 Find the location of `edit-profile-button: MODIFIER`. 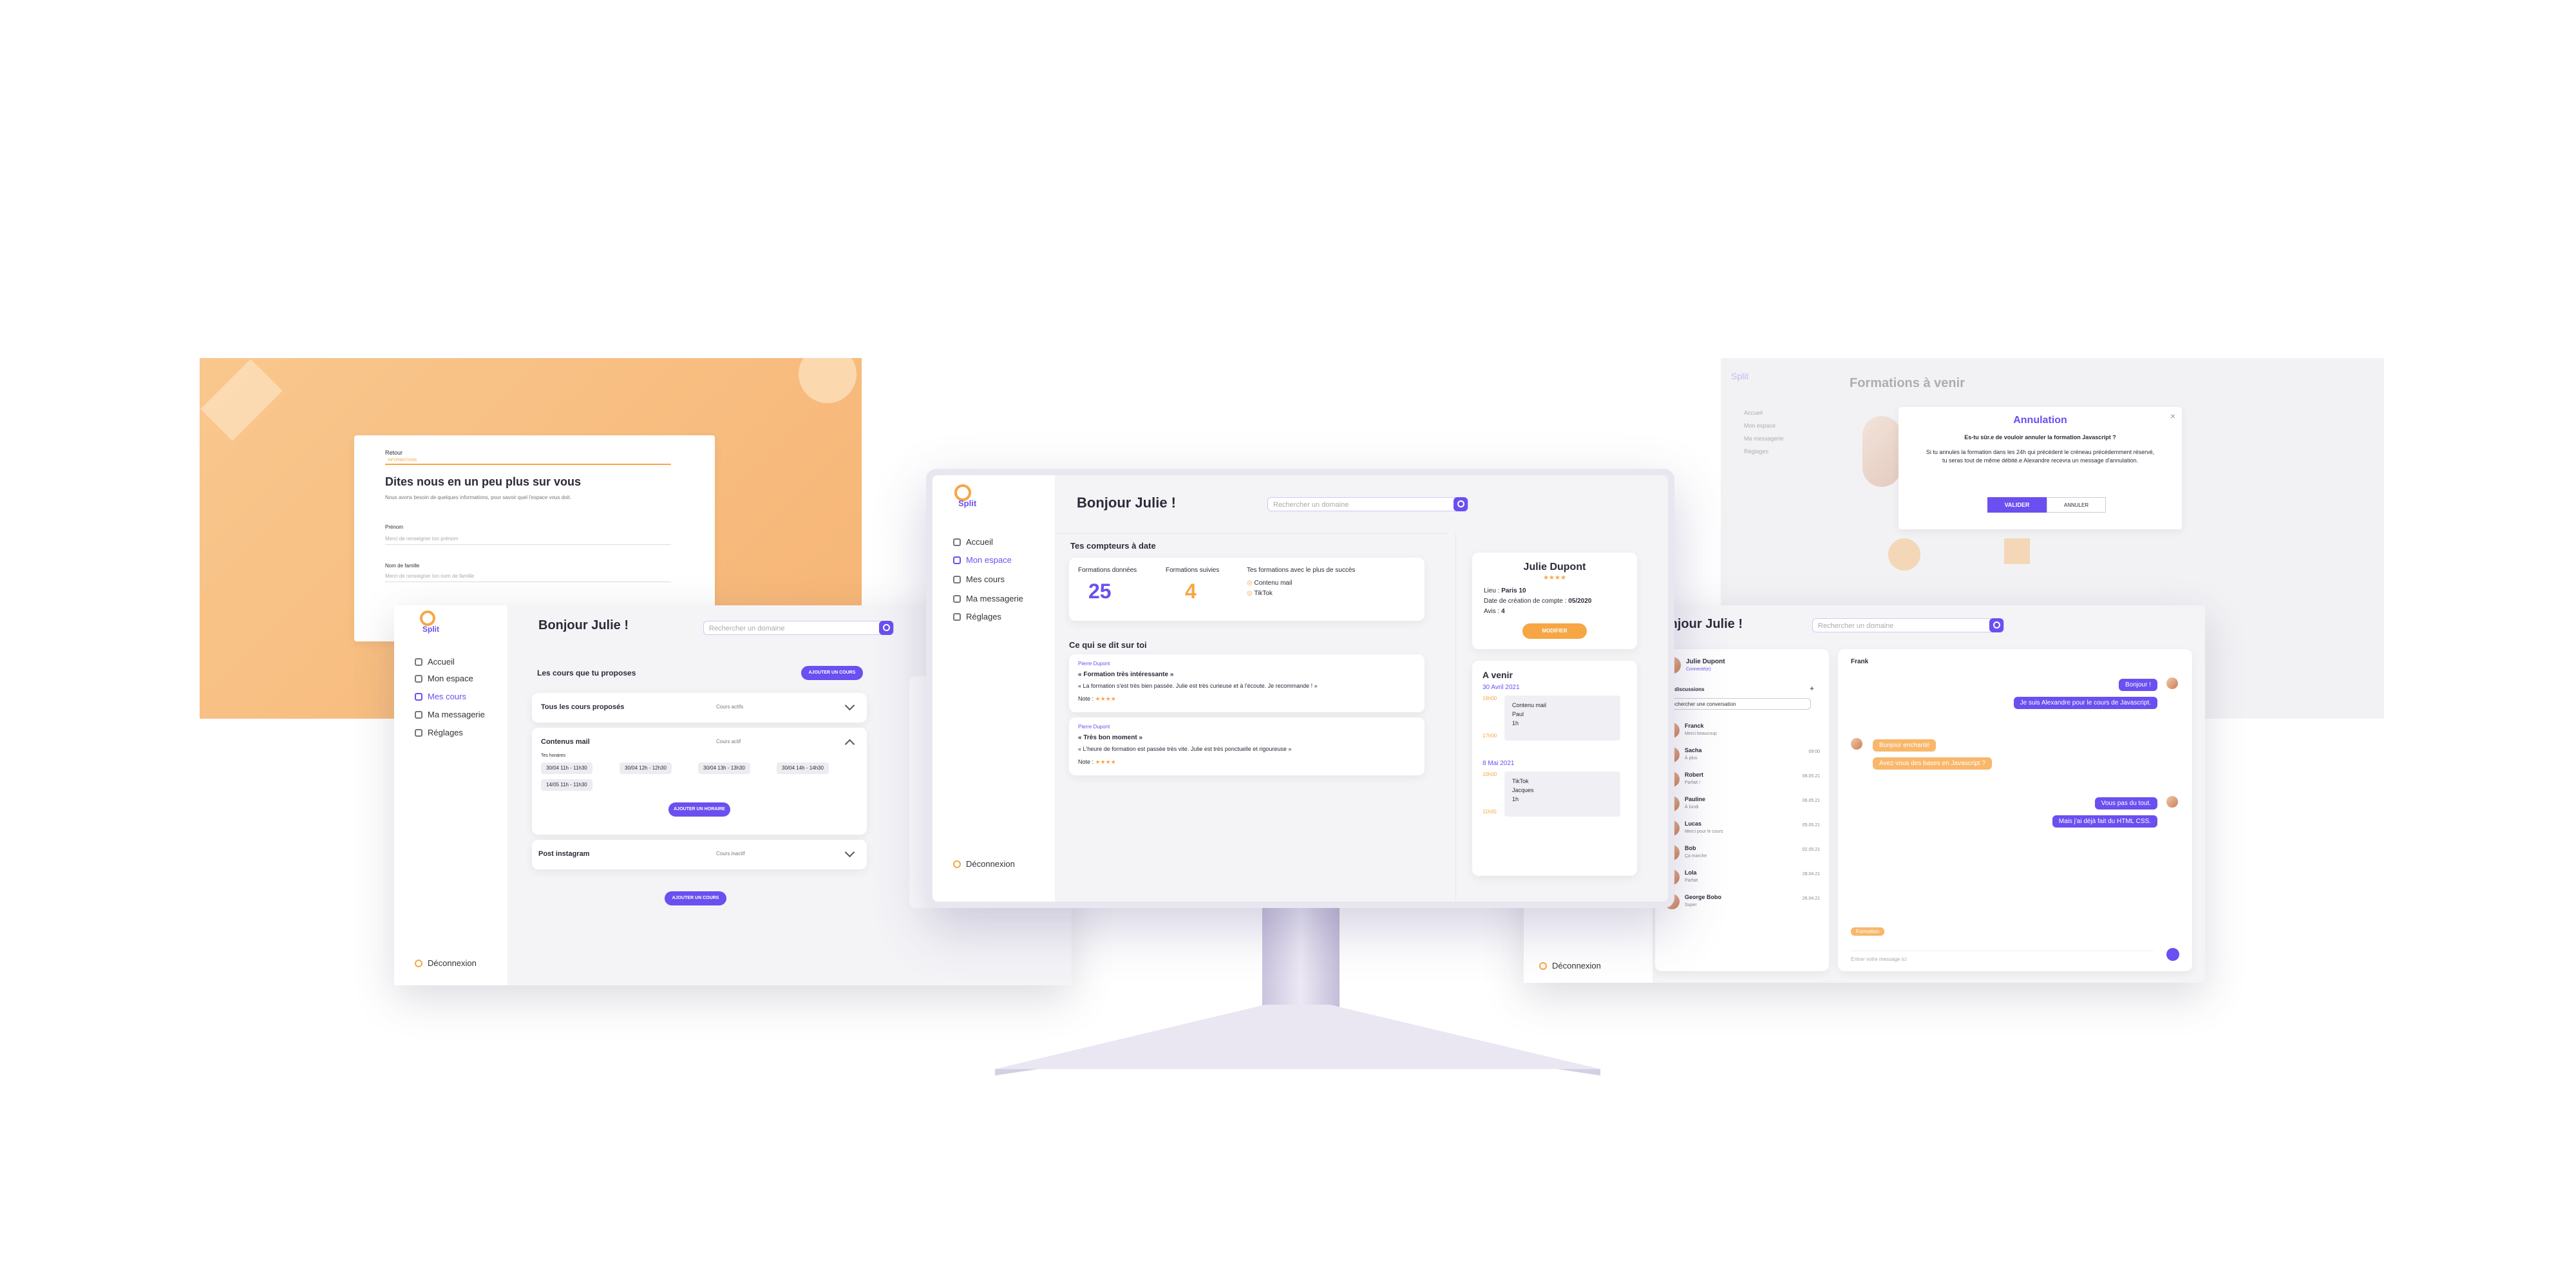

edit-profile-button: MODIFIER is located at coordinates (1554, 631).